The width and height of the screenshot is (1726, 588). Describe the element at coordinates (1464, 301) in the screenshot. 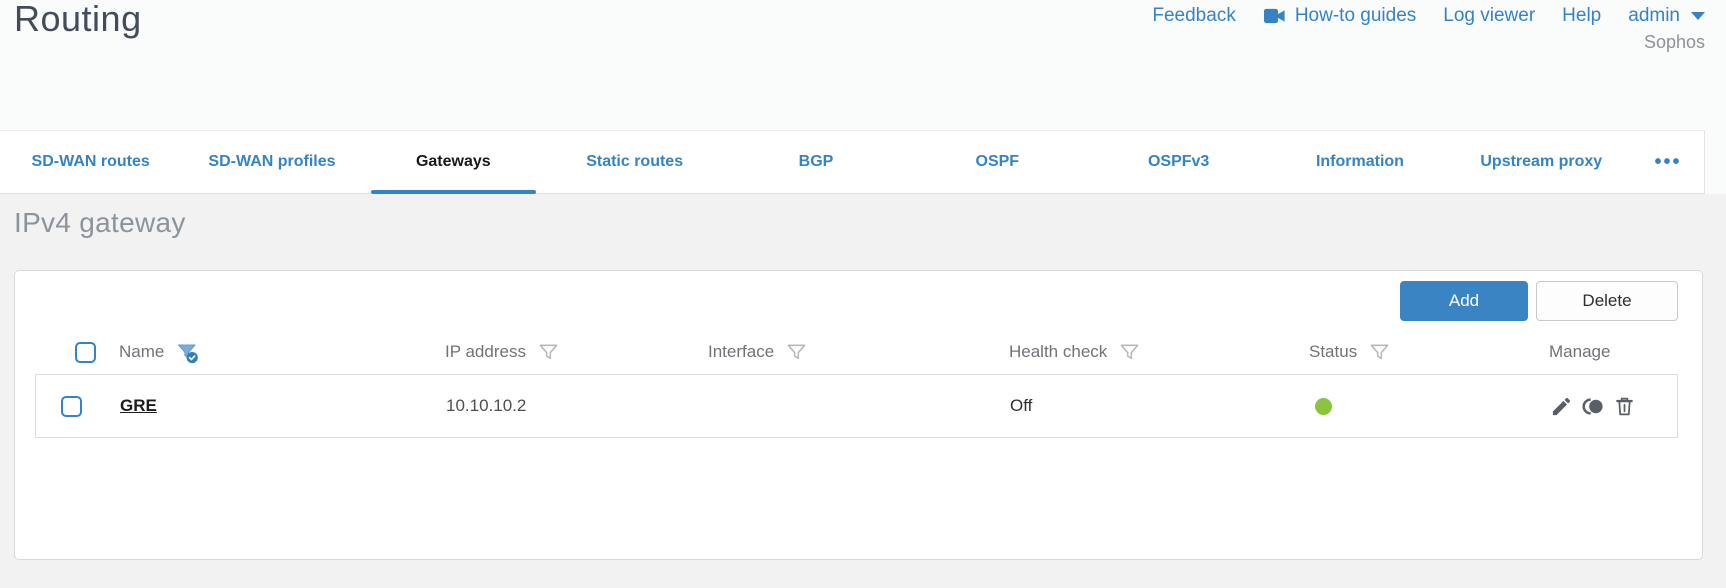

I see `add-button: Add` at that location.